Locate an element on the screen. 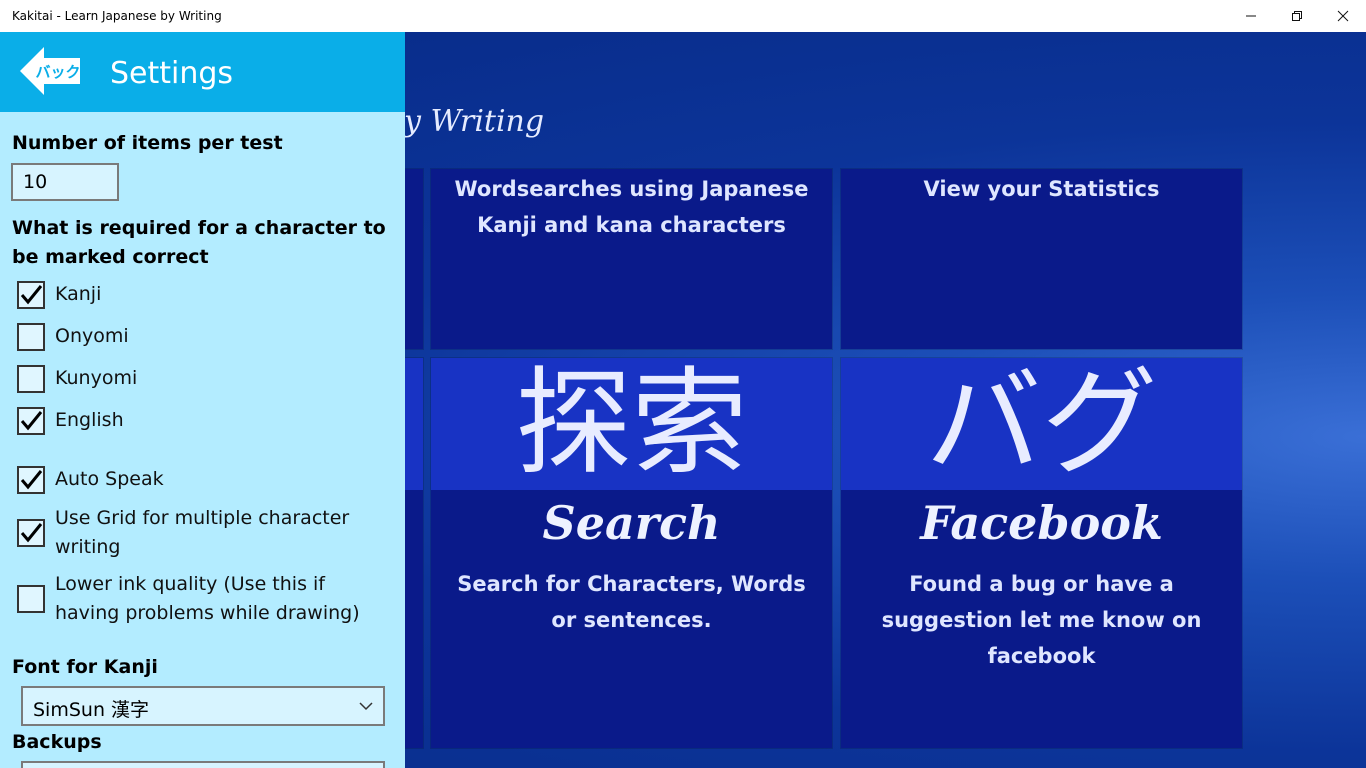 The height and width of the screenshot is (768, 1366). close-button is located at coordinates (1343, 16).